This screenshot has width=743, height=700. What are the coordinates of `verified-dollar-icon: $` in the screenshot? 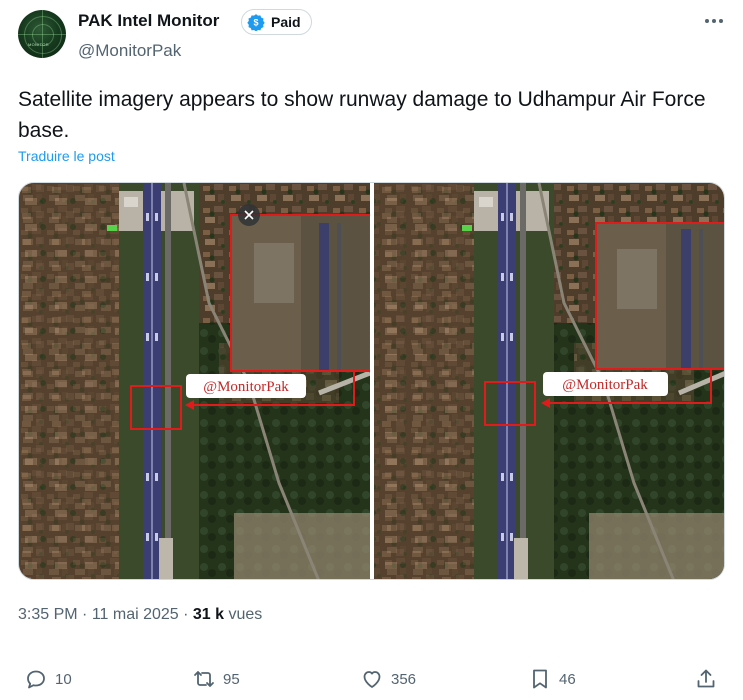 It's located at (256, 22).